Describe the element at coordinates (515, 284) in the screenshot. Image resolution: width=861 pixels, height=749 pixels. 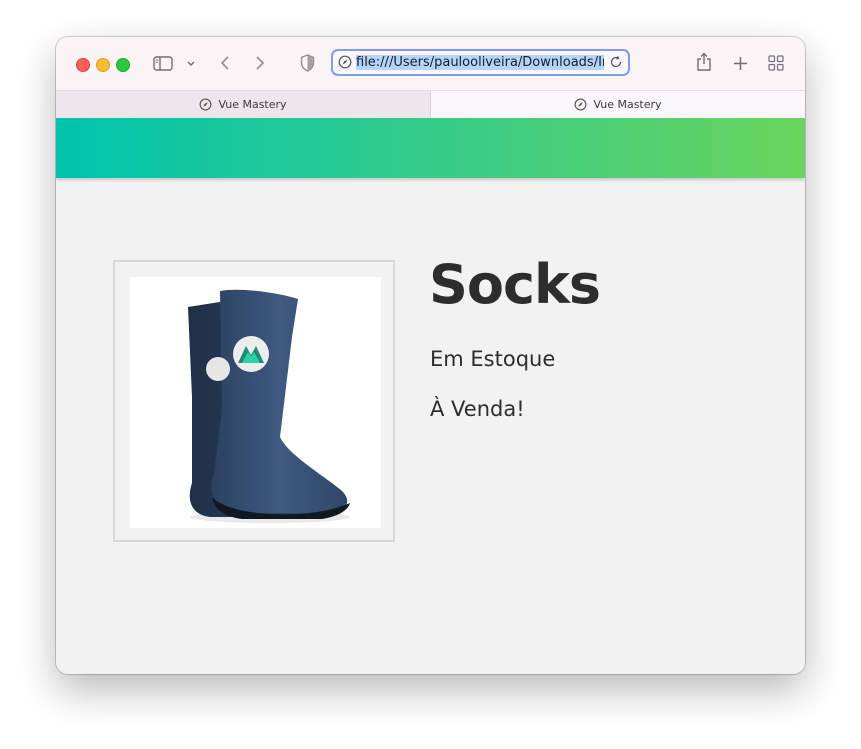
I see `product-title: Socks` at that location.